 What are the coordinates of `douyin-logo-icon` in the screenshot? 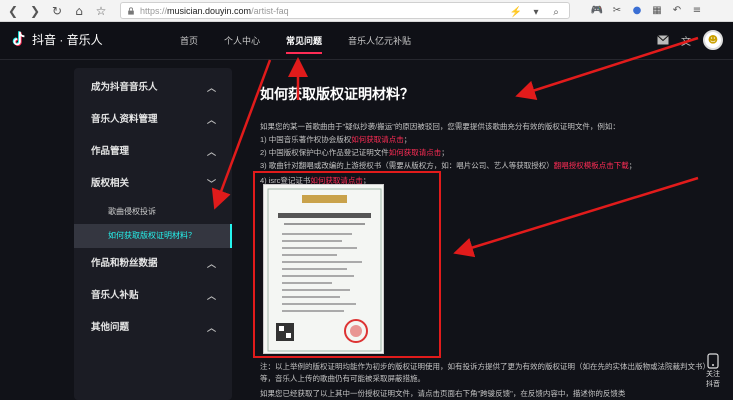 It's located at (18, 38).